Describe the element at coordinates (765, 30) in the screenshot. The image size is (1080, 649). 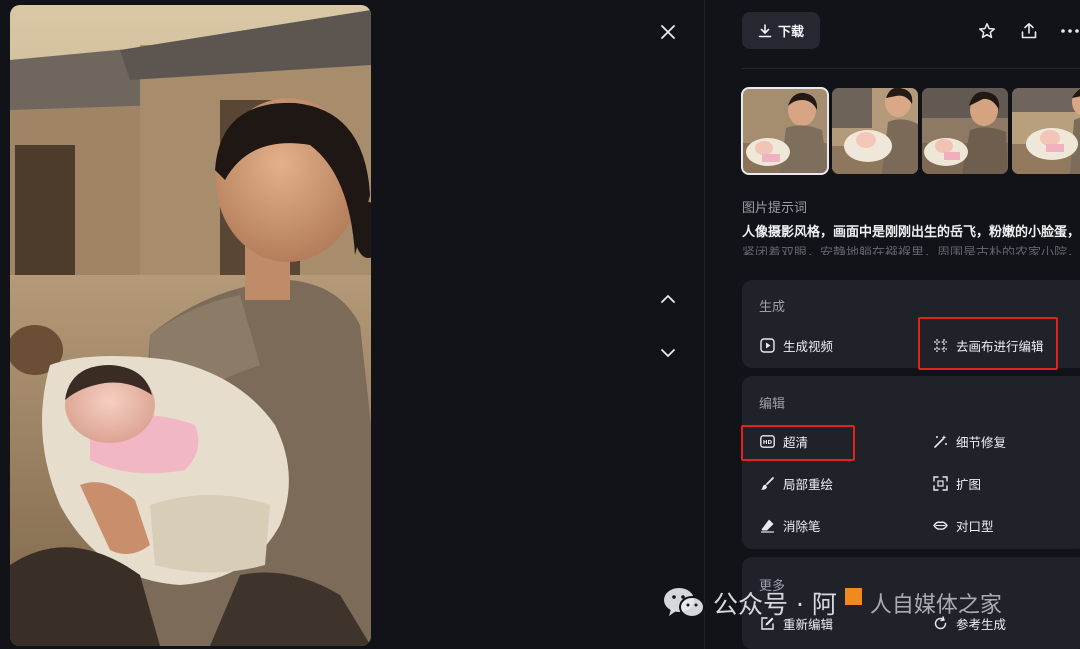
I see `download-icon` at that location.